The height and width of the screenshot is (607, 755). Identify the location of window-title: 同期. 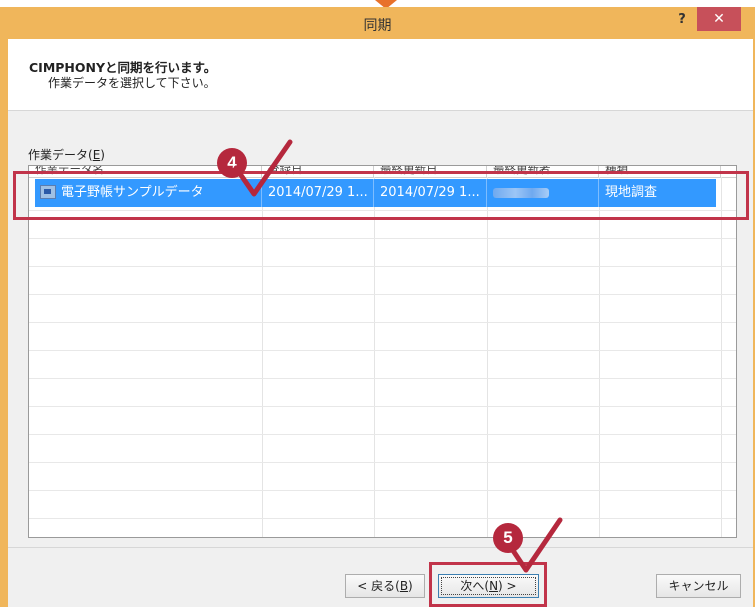
(377, 26).